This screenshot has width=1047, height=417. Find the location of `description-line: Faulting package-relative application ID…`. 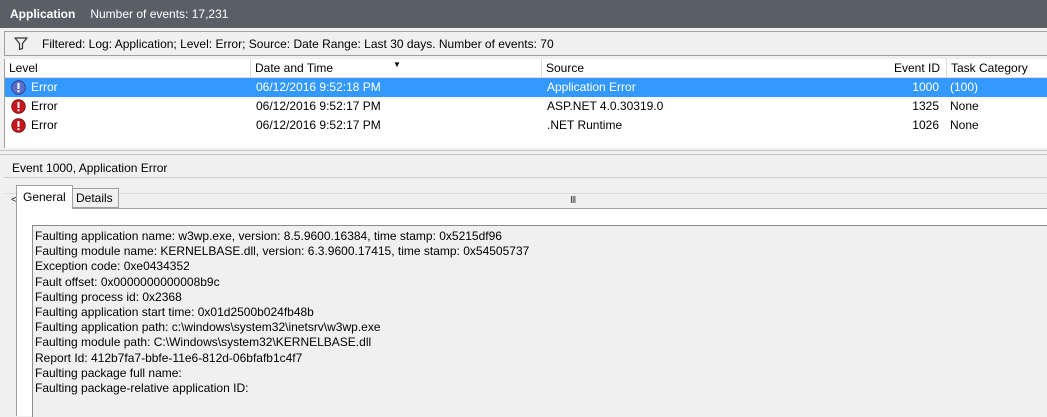

description-line: Faulting package-relative application ID… is located at coordinates (142, 387).